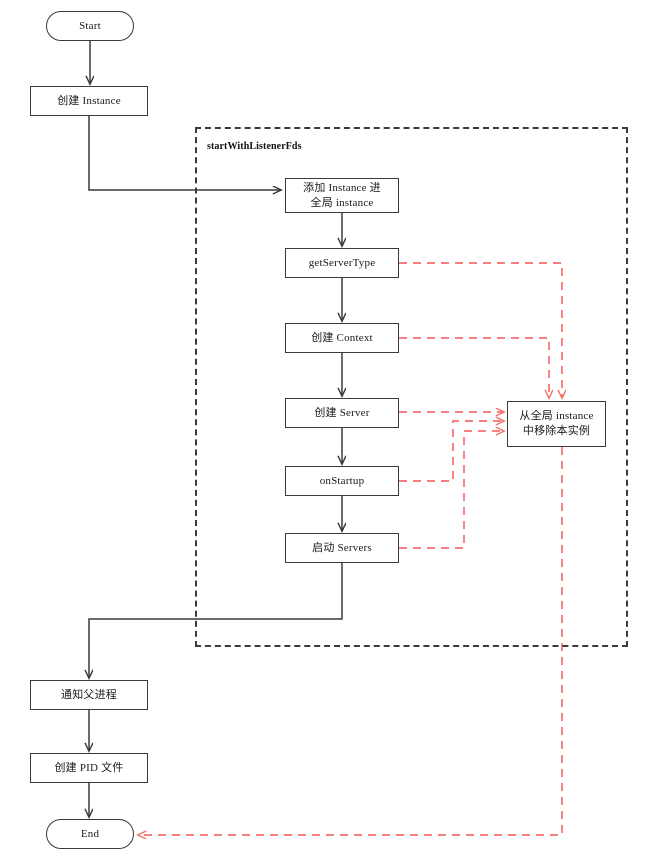 The height and width of the screenshot is (858, 652). I want to click on node-on-startup: onStartup, so click(342, 481).